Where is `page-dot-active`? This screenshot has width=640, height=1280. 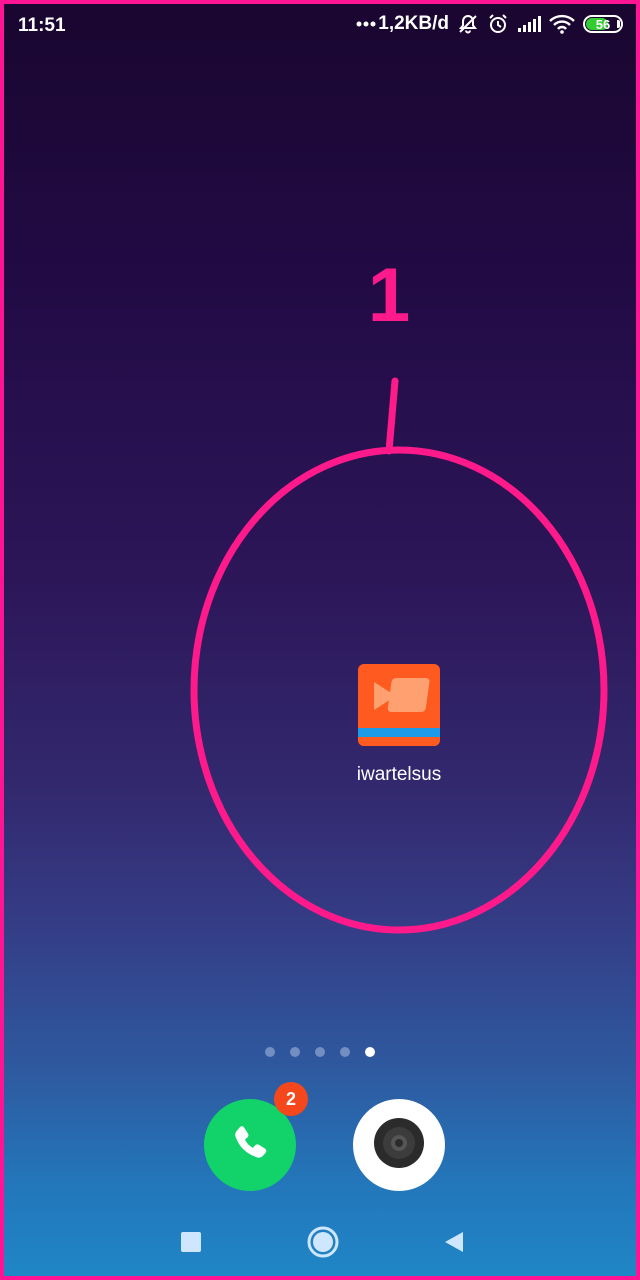
page-dot-active is located at coordinates (370, 1052).